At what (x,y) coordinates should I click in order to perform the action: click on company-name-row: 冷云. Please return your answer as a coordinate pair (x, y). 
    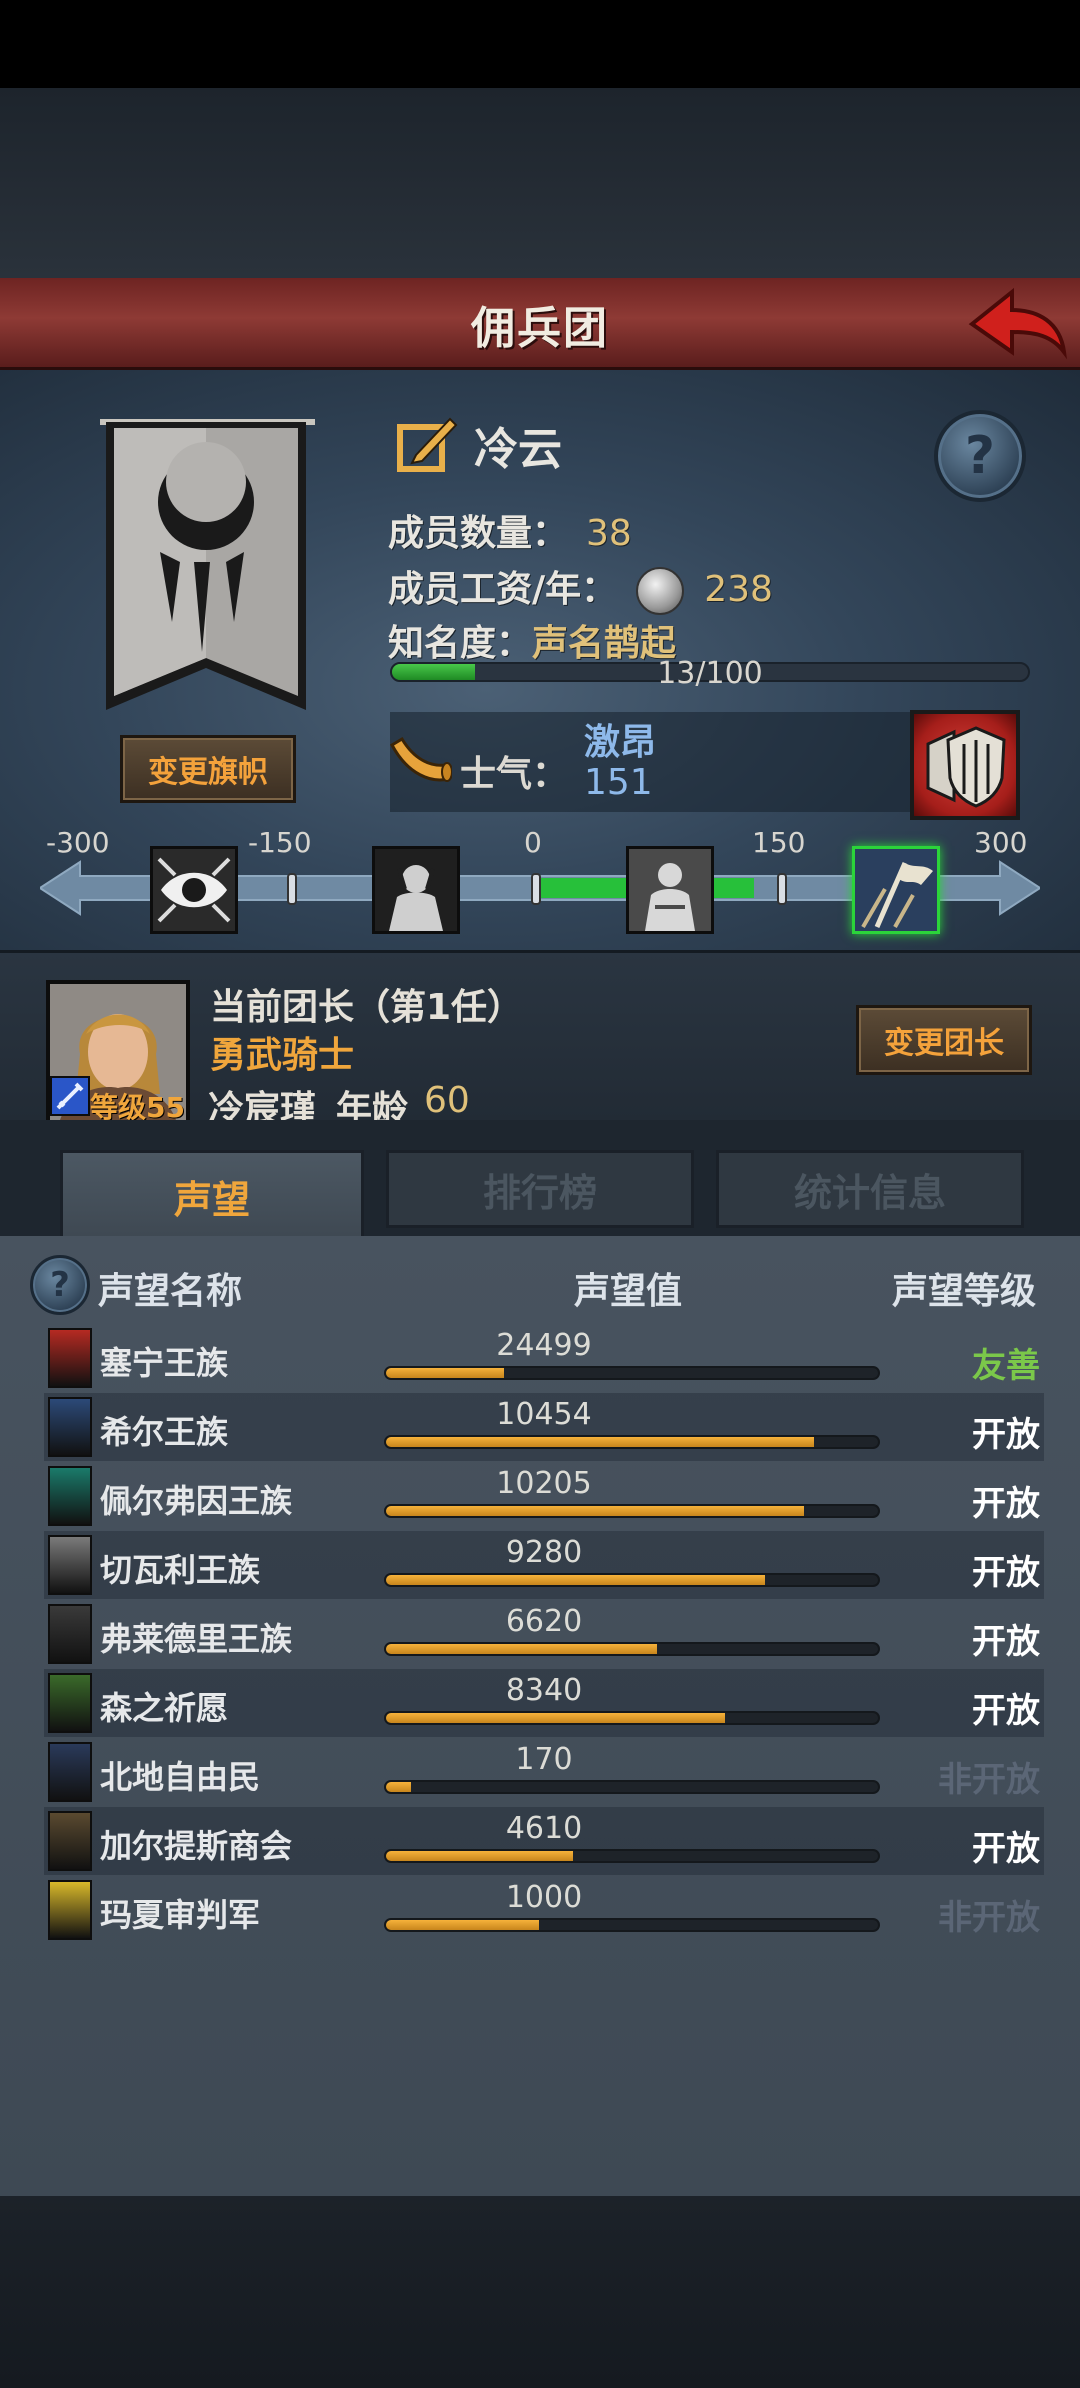
    Looking at the image, I should click on (479, 445).